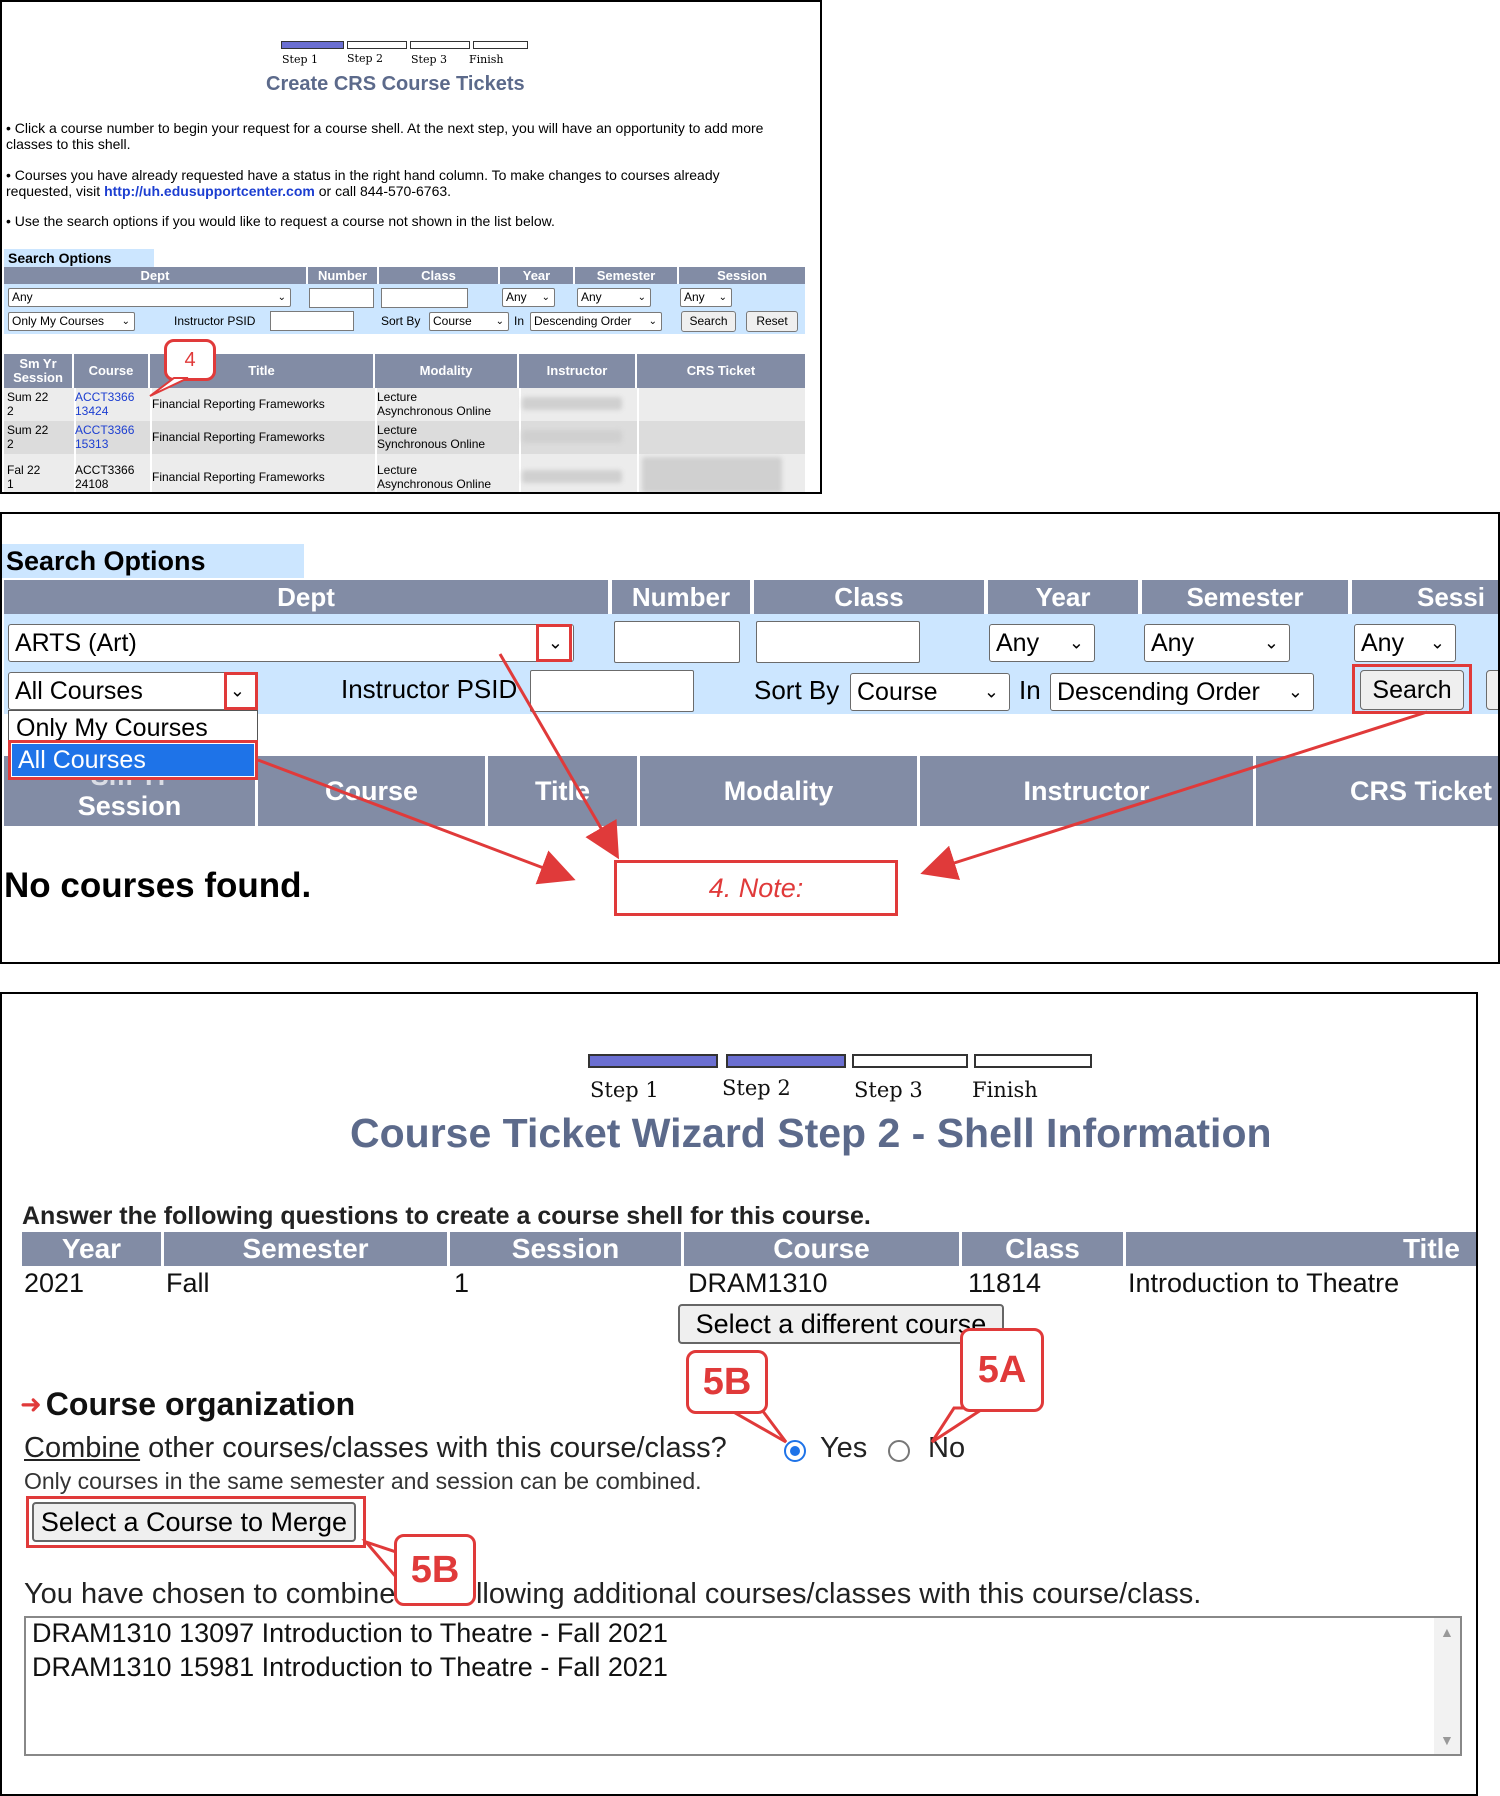  I want to click on callout-5a-radio: 5A, so click(1002, 1370).